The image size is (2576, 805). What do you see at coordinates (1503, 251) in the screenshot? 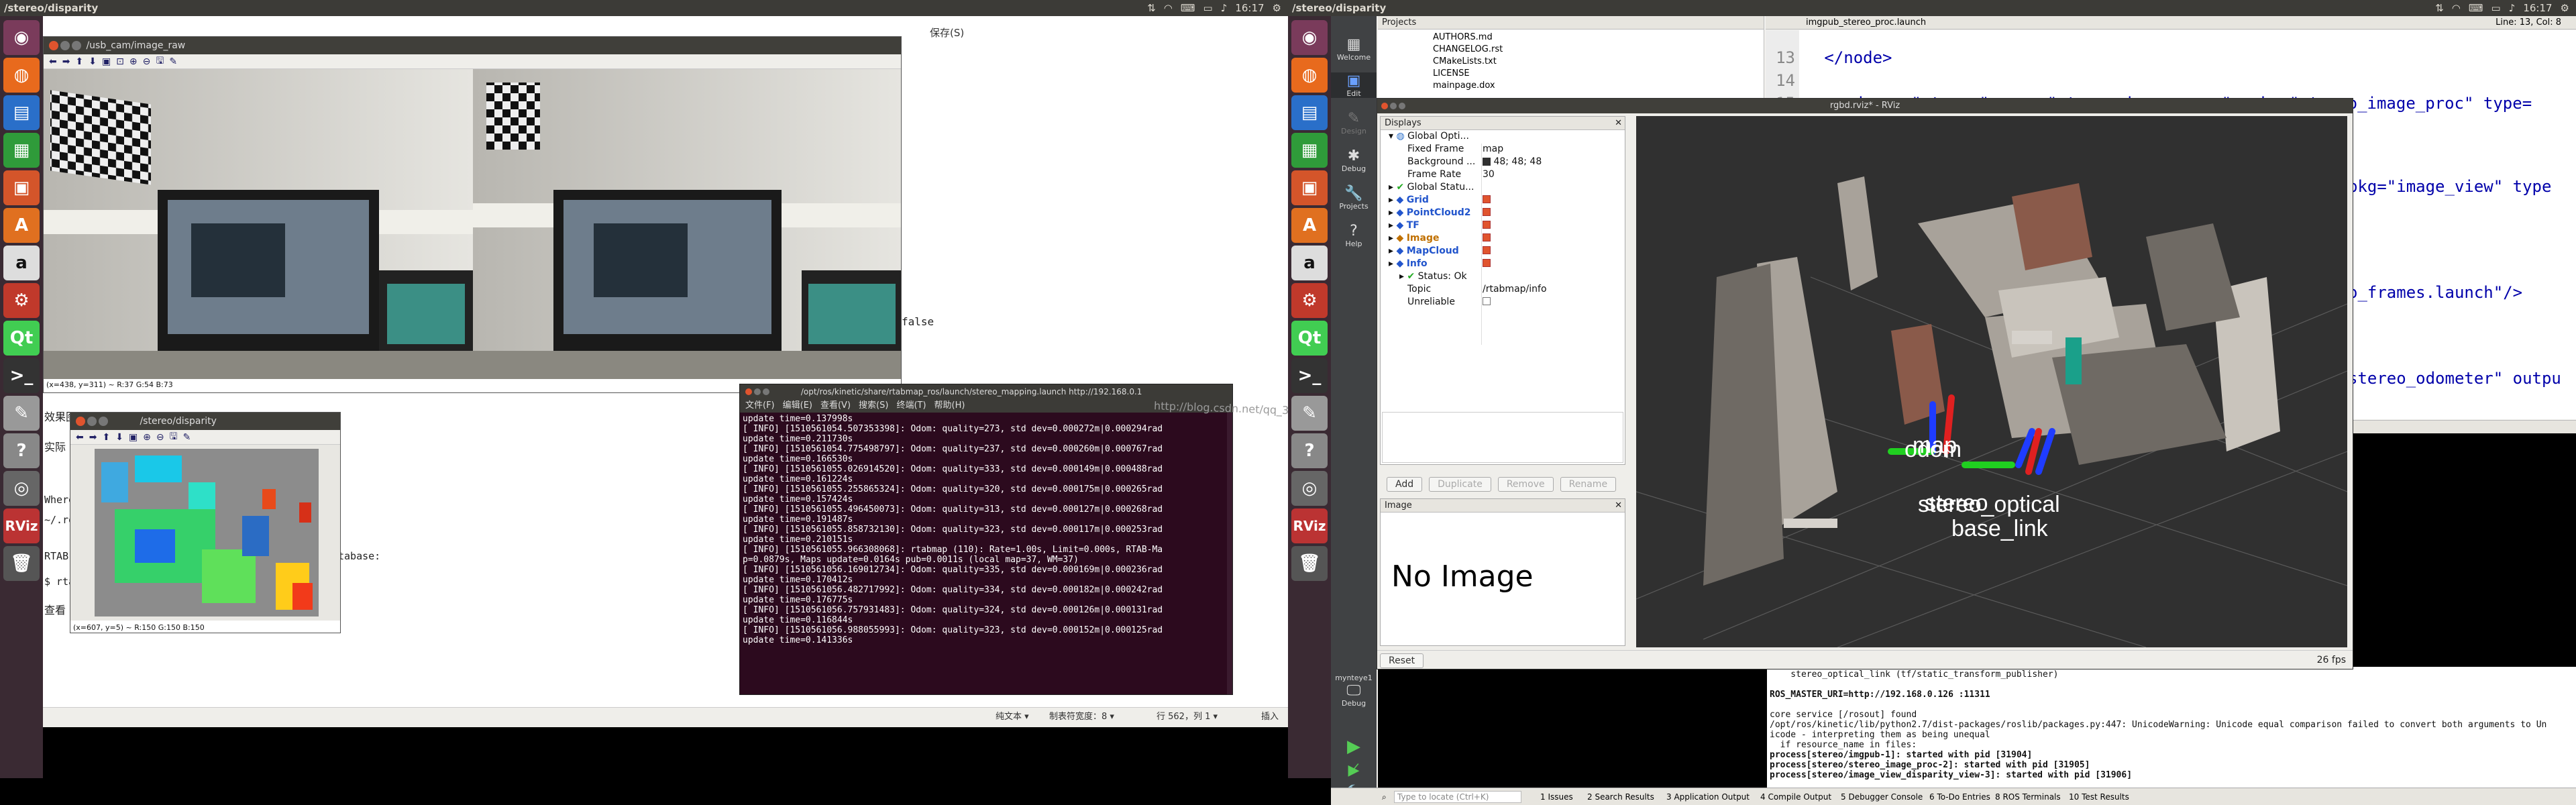
I see `plugin-mapcloud: ▸ ◆ MapCloud` at bounding box center [1503, 251].